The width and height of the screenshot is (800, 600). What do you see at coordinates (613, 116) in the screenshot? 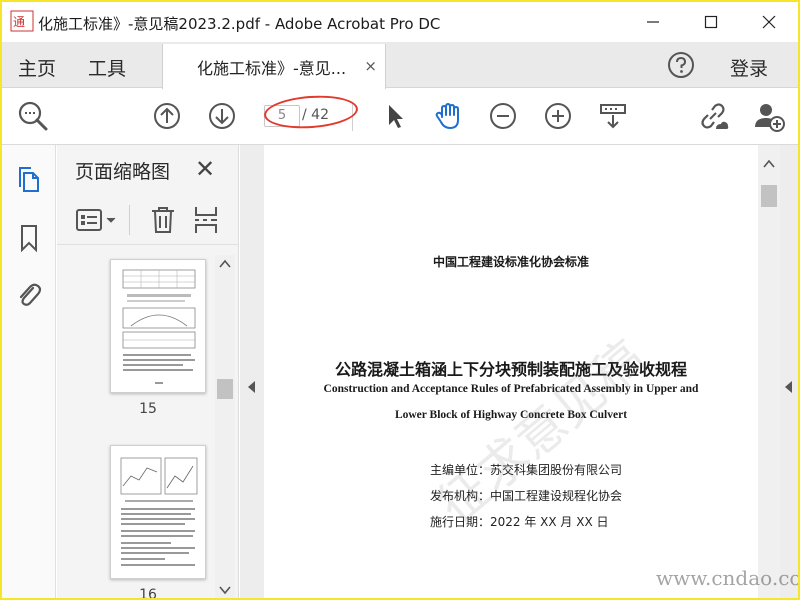
I see `scroll-mode-icon` at bounding box center [613, 116].